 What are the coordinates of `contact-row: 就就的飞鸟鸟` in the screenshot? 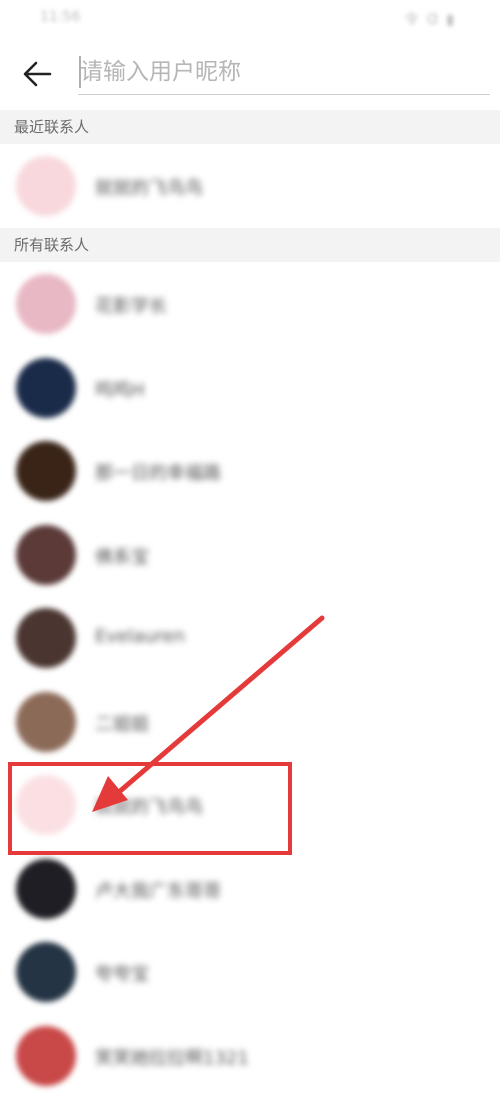 It's located at (250, 185).